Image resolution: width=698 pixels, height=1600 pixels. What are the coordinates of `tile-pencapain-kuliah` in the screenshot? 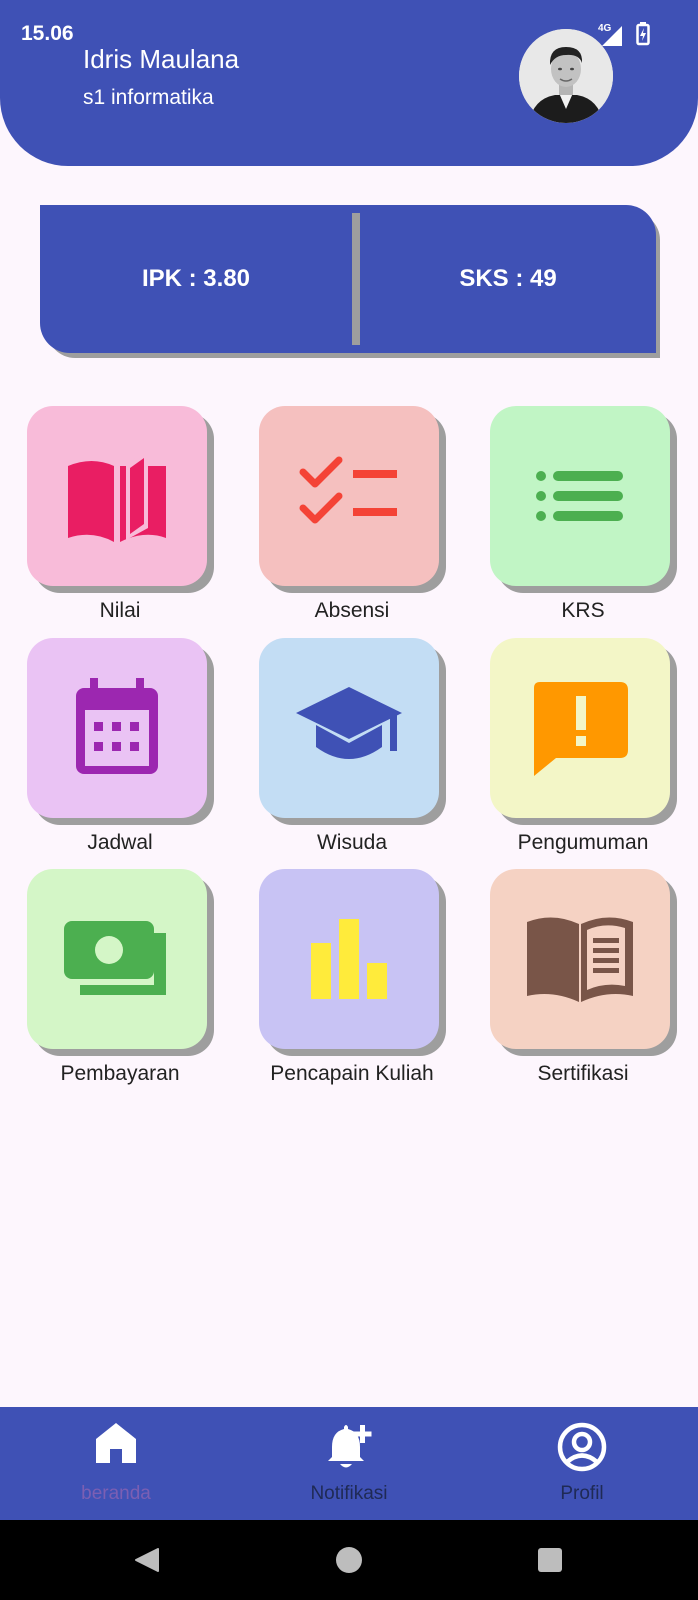 It's located at (349, 959).